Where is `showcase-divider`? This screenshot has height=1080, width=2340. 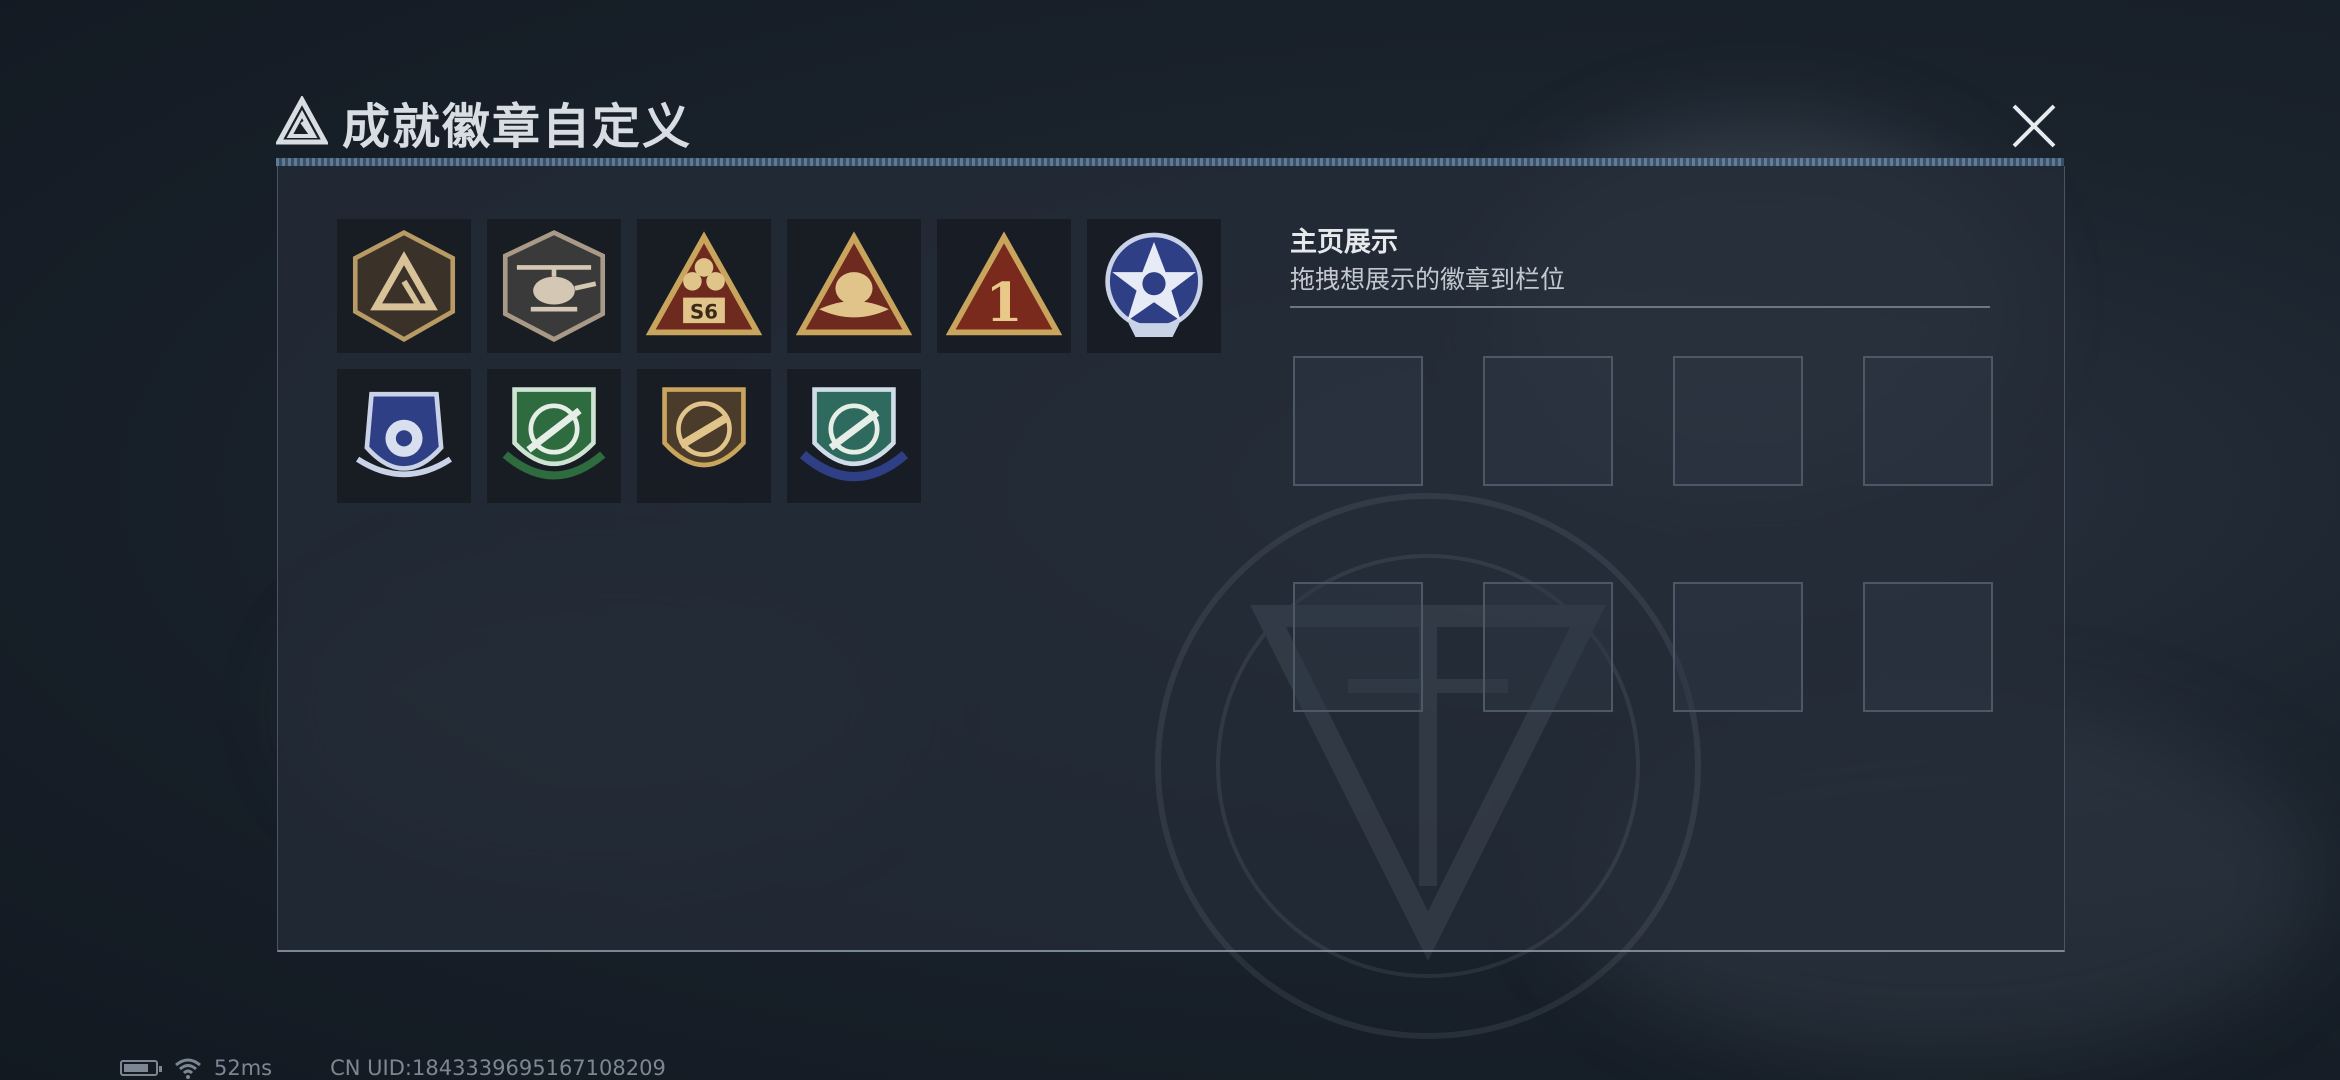 showcase-divider is located at coordinates (1640, 307).